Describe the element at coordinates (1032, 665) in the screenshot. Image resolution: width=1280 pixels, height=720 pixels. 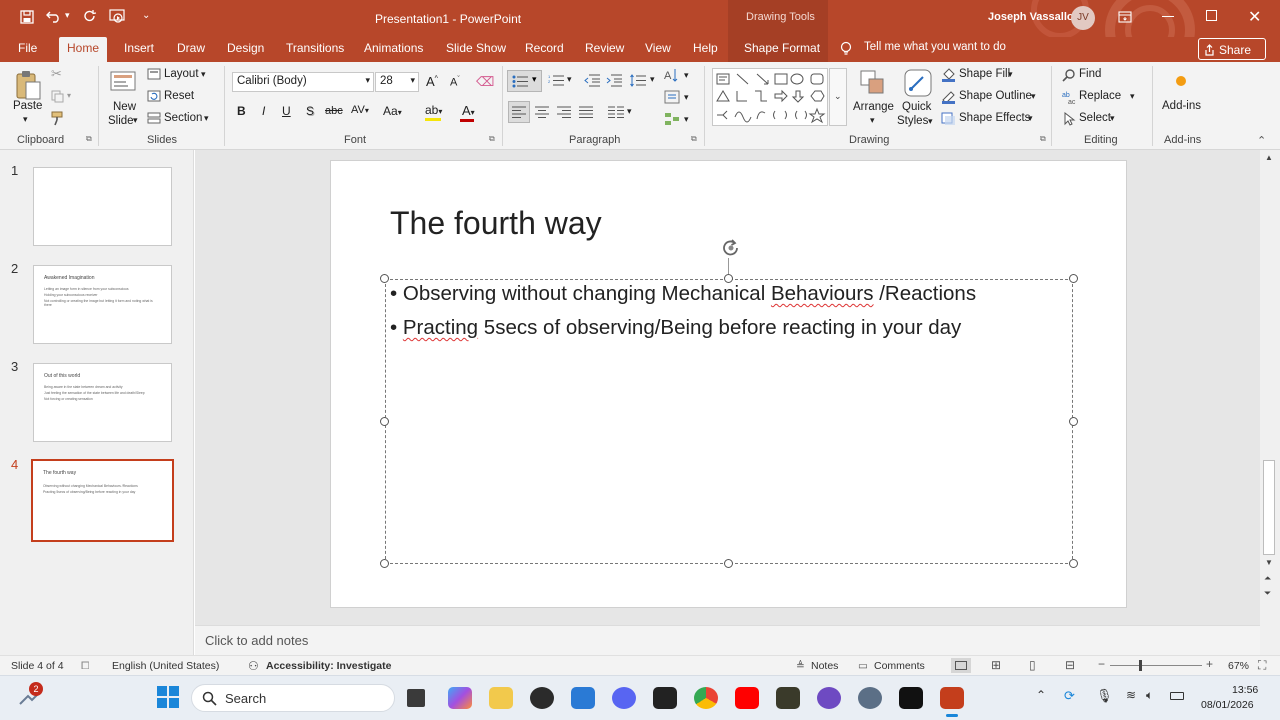
I see `reading-view-icon: ▯` at that location.